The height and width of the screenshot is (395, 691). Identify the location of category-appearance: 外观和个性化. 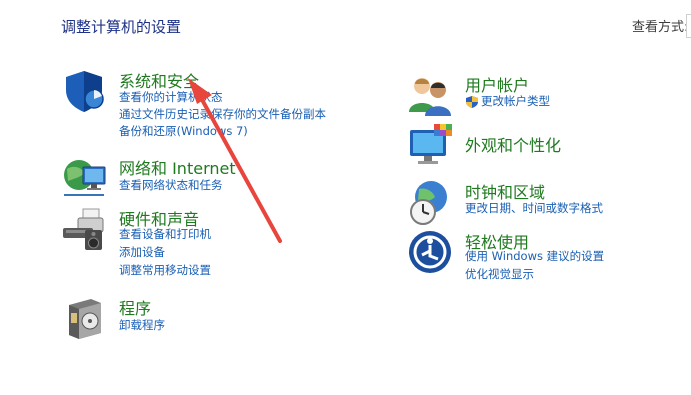
(542, 147).